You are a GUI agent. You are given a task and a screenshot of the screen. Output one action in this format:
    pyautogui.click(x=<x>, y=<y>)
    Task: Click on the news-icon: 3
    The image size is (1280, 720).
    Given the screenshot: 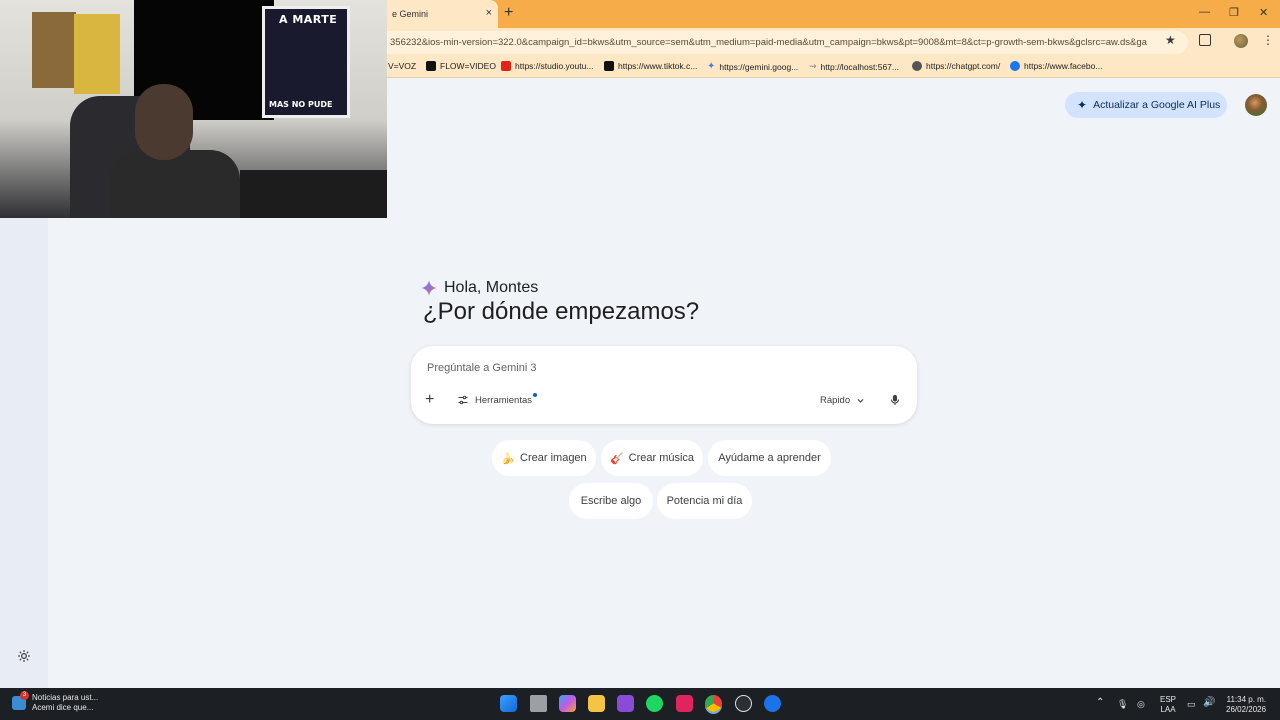 What is the action you would take?
    pyautogui.click(x=20, y=700)
    